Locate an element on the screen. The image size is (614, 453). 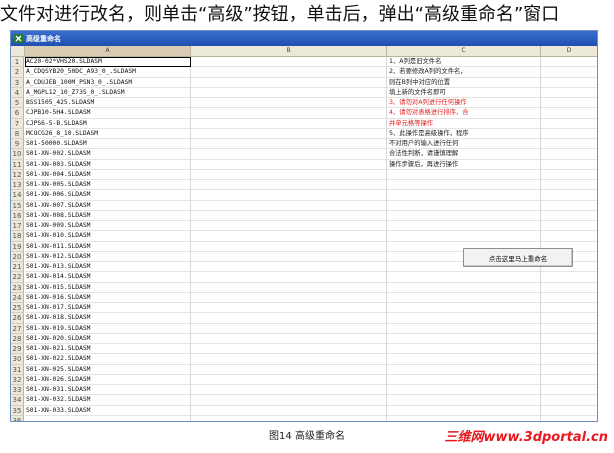
column-header-c: C is located at coordinates (464, 51).